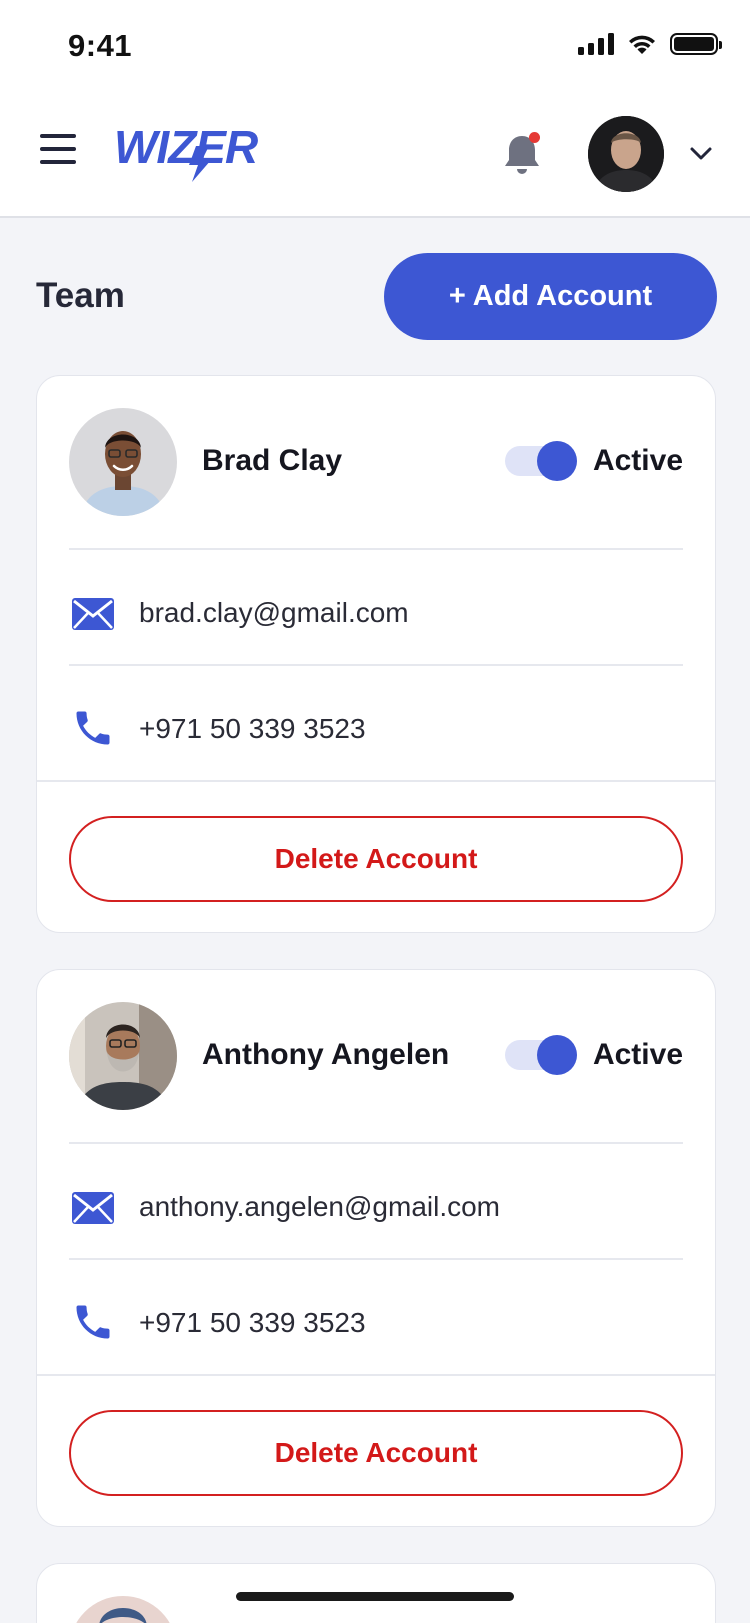 This screenshot has width=750, height=1623. I want to click on logo-text: WIZER, so click(186, 147).